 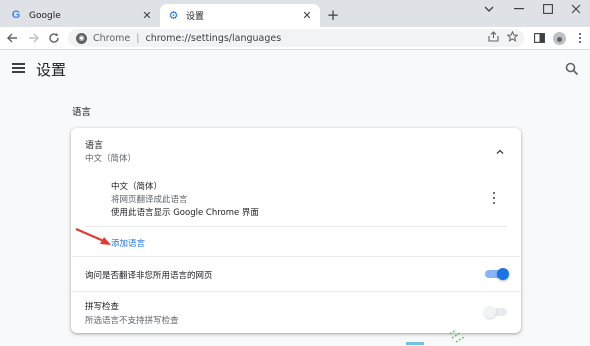 What do you see at coordinates (51, 70) in the screenshot?
I see `page-title: 设置` at bounding box center [51, 70].